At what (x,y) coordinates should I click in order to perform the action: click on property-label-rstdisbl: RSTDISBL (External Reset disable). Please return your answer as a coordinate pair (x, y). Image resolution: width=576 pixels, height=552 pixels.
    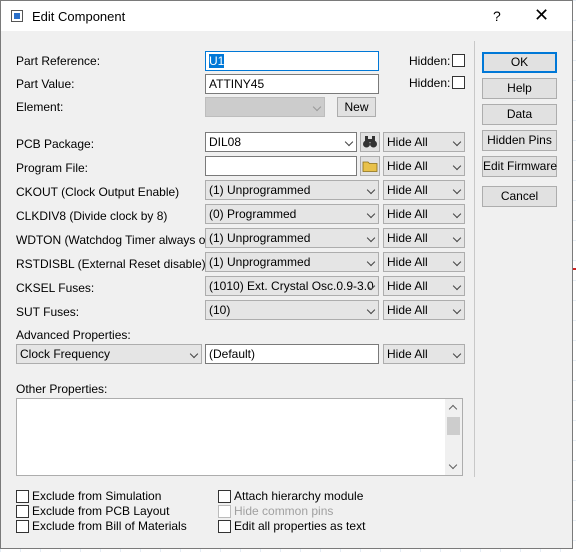
    Looking at the image, I should click on (111, 264).